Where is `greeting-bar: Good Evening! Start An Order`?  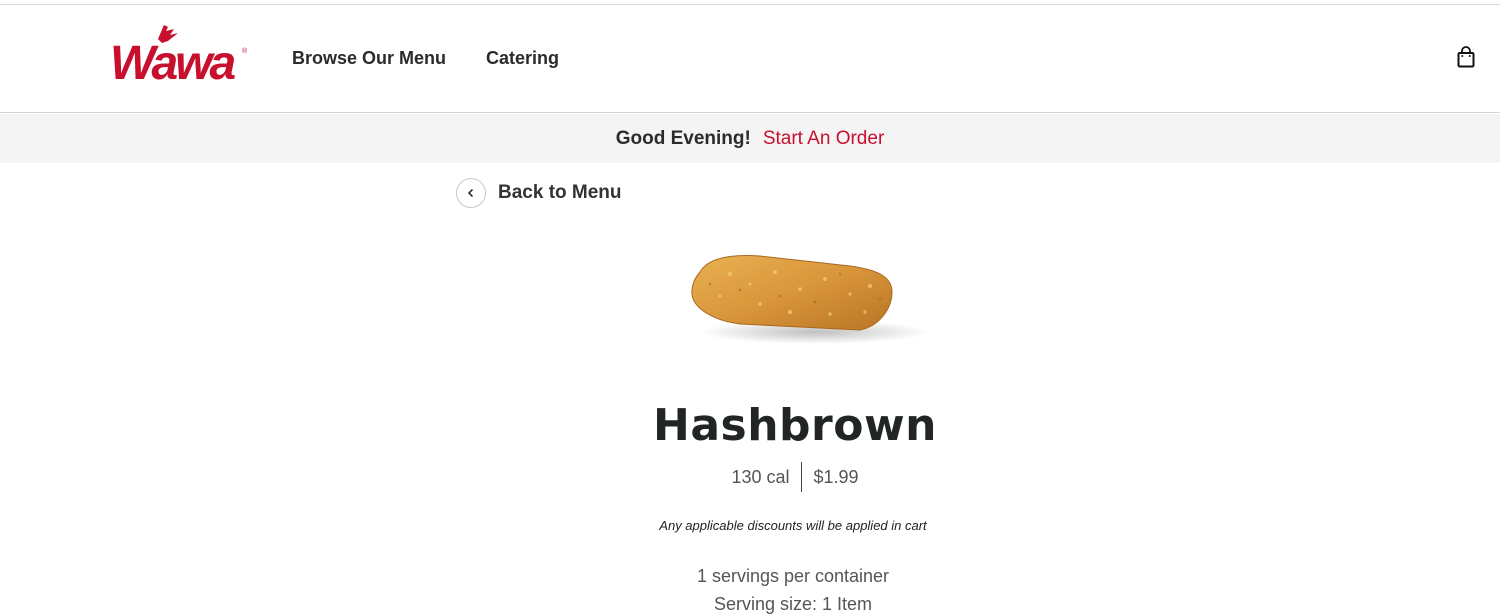 greeting-bar: Good Evening! Start An Order is located at coordinates (750, 138).